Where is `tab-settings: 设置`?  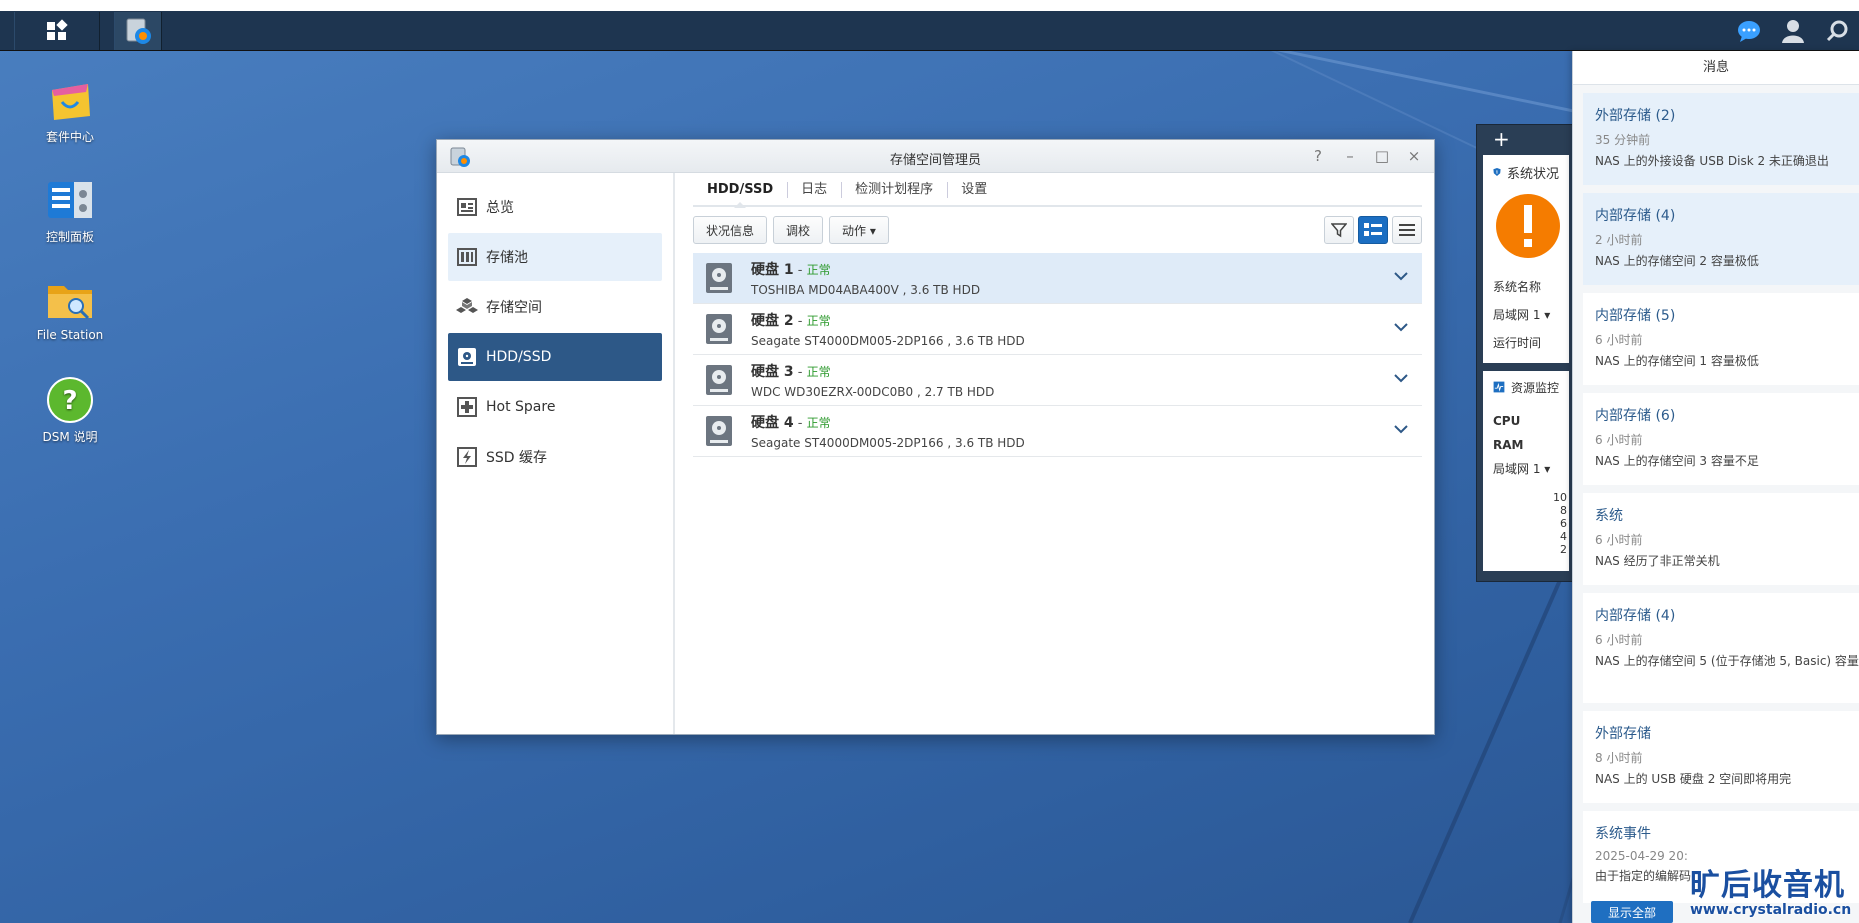
tab-settings: 设置 is located at coordinates (974, 190).